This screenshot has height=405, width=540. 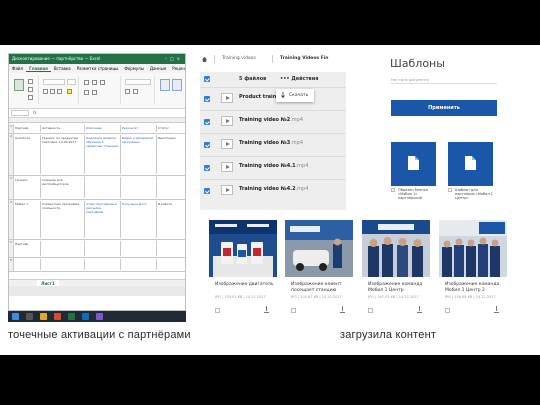 What do you see at coordinates (57, 316) in the screenshot?
I see `browser-icon` at bounding box center [57, 316].